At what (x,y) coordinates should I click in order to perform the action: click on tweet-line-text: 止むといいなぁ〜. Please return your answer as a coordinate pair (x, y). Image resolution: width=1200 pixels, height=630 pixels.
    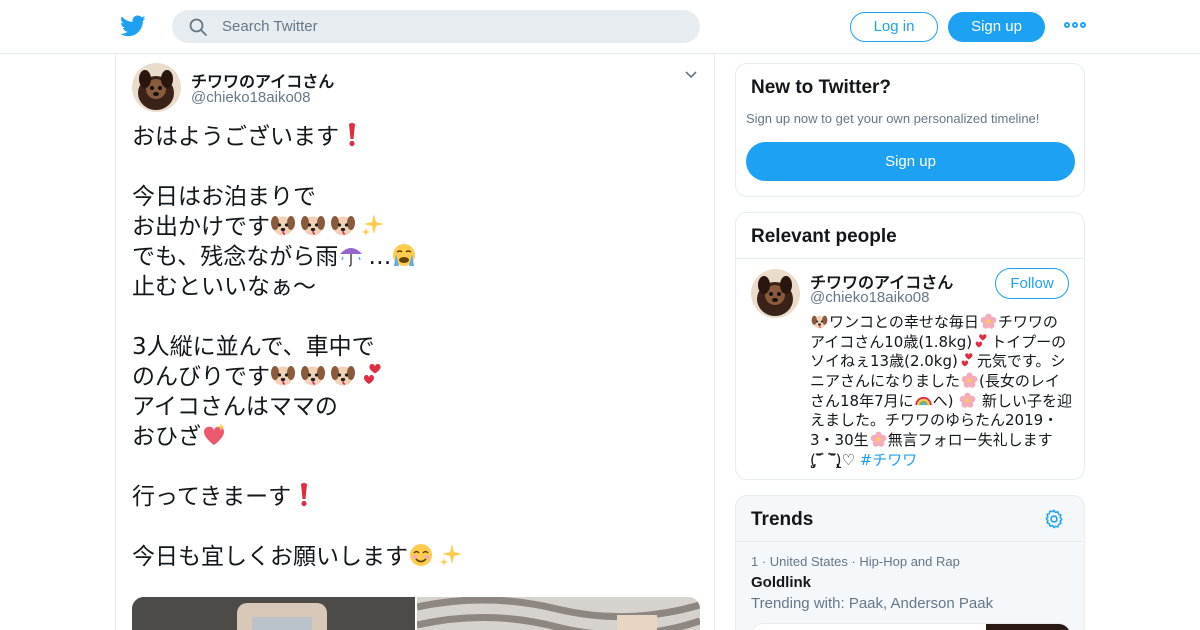
    Looking at the image, I should click on (224, 287).